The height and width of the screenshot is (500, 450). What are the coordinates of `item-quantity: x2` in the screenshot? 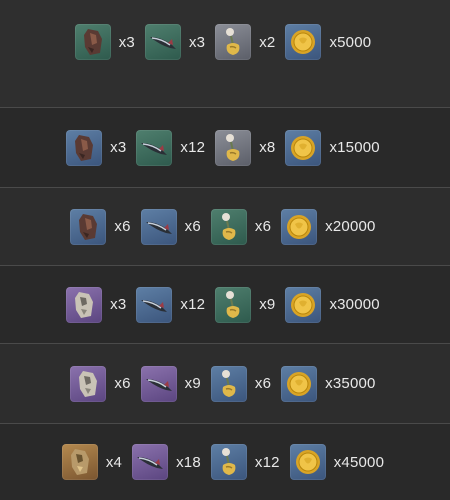 It's located at (267, 42).